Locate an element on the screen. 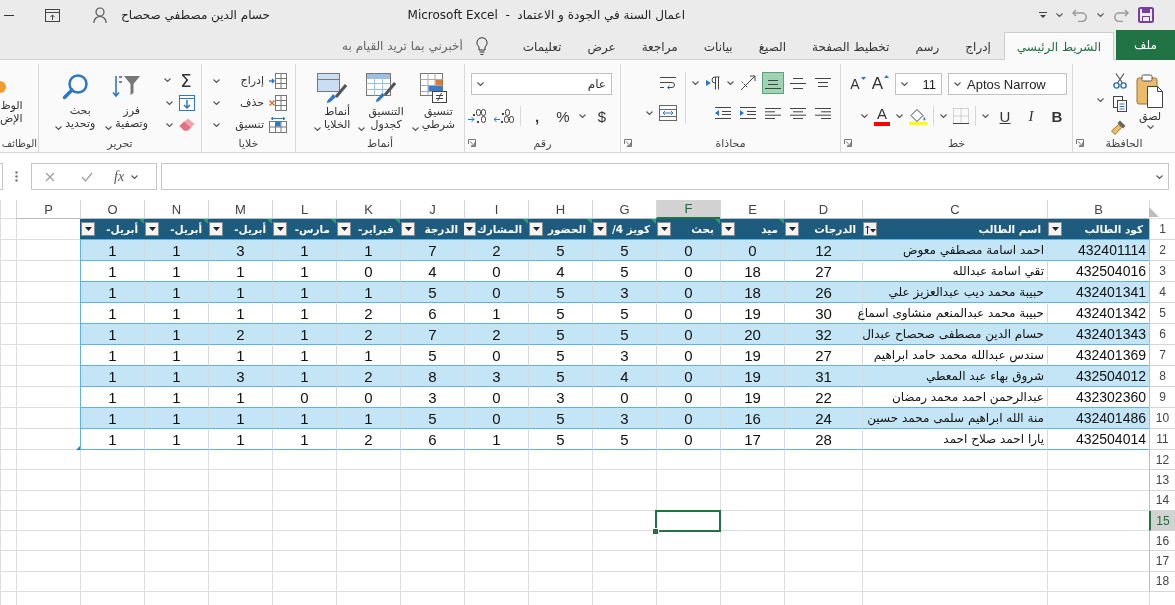  ribbon-tab: بيانات is located at coordinates (718, 46).